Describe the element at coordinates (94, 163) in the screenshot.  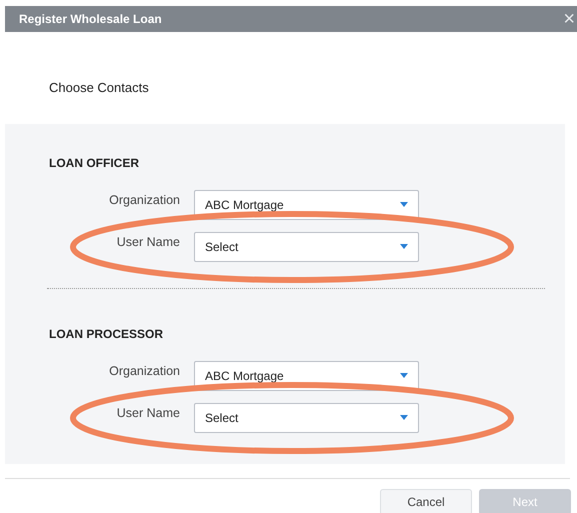
I see `section-title: LOAN OFFICER` at that location.